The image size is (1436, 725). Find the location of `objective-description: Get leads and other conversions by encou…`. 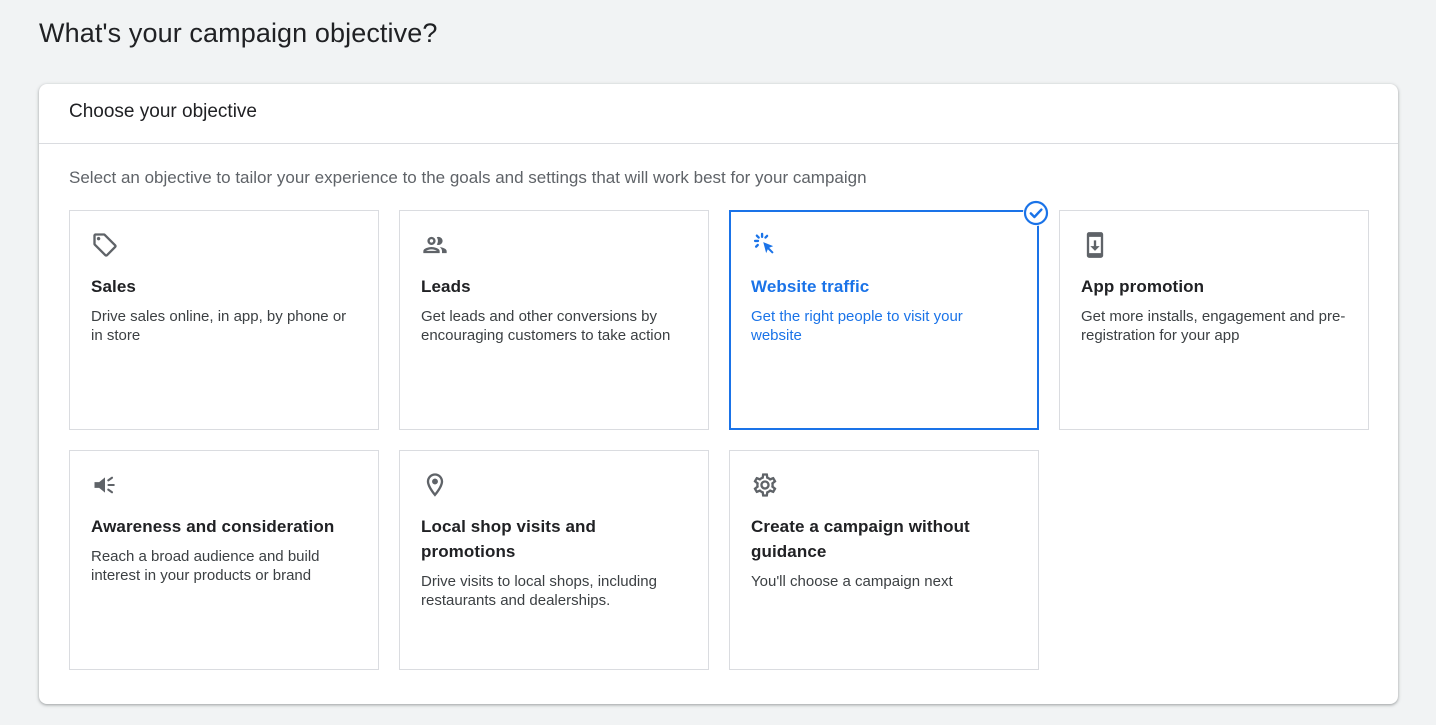

objective-description: Get leads and other conversions by encou… is located at coordinates (546, 326).